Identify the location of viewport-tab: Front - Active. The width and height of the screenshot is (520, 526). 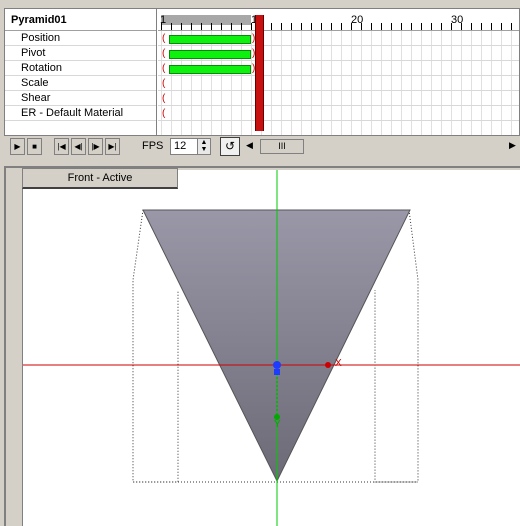
(100, 178).